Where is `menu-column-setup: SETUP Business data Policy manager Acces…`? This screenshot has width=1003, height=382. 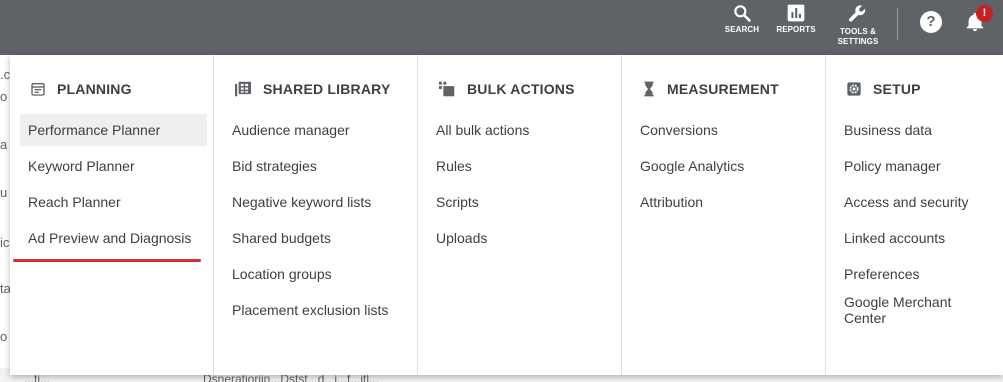 menu-column-setup: SETUP Business data Policy manager Acces… is located at coordinates (914, 215).